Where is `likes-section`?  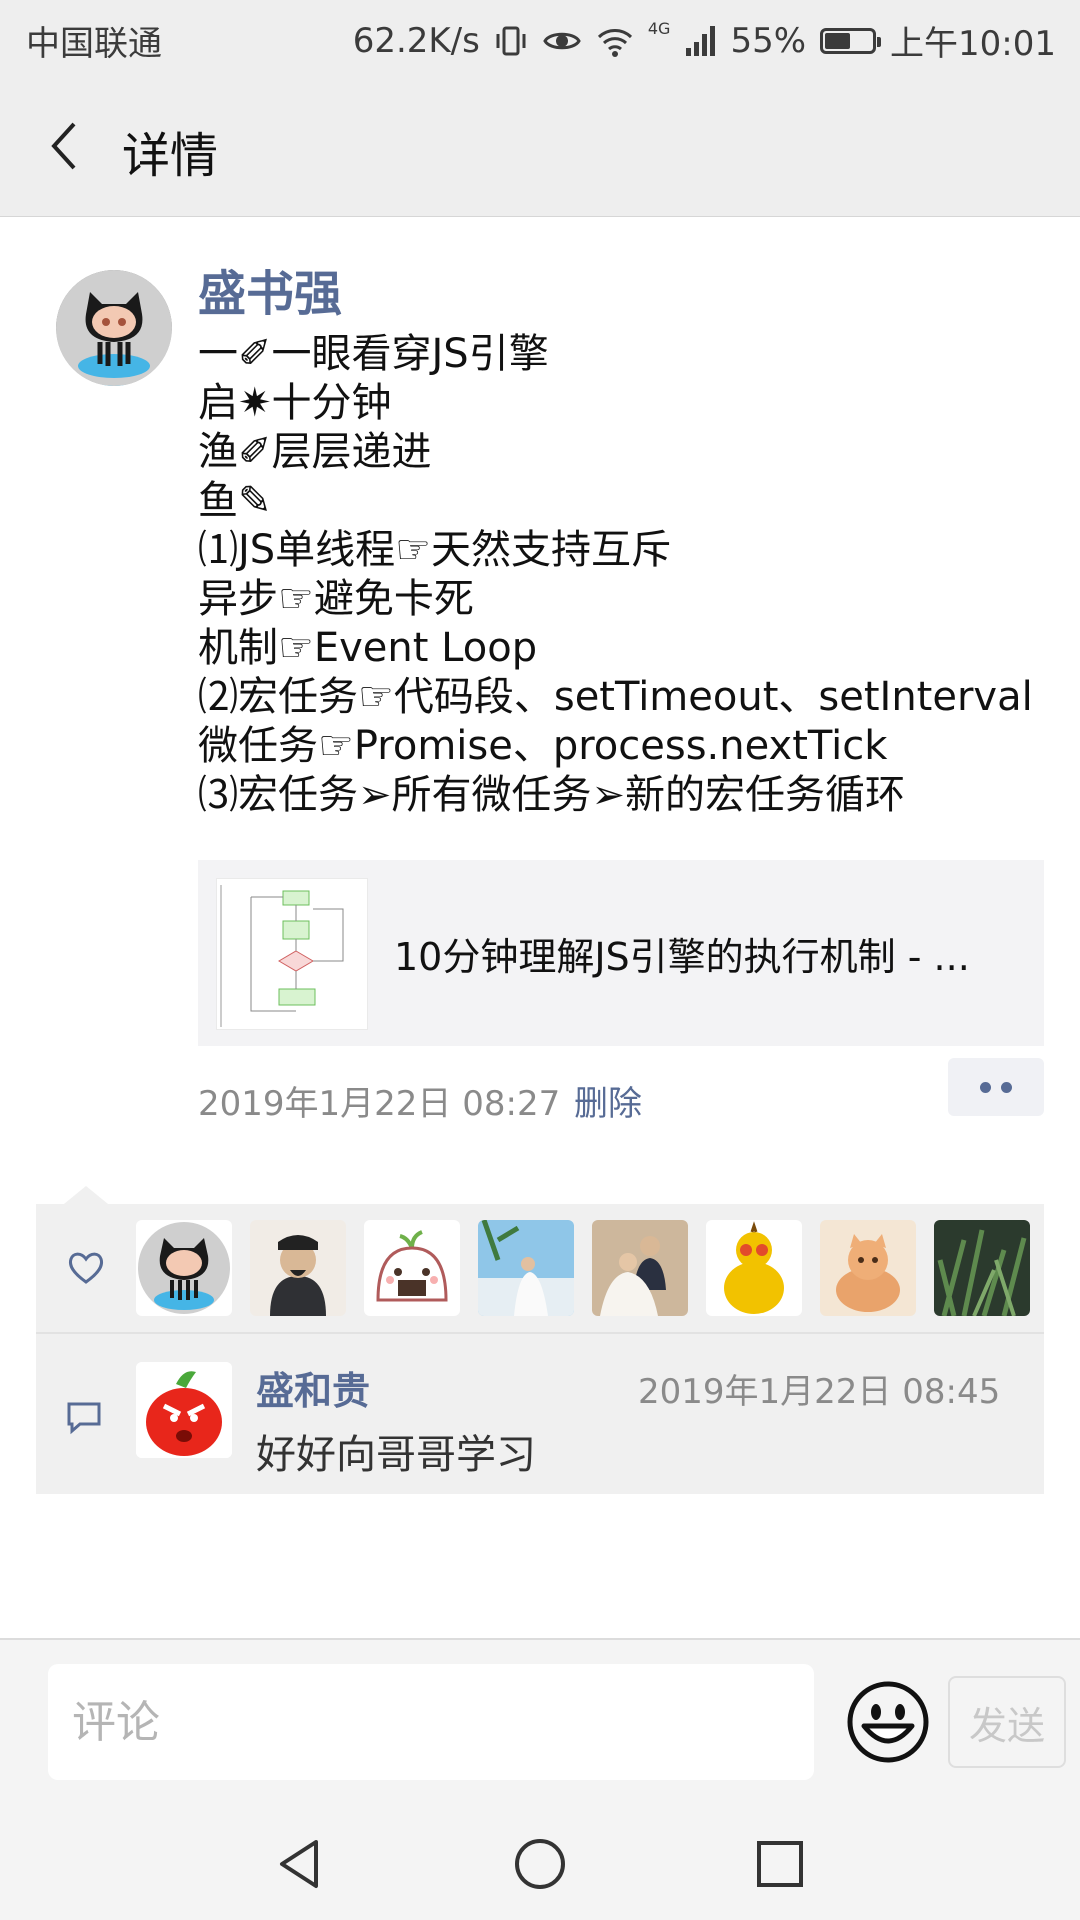 likes-section is located at coordinates (540, 1269).